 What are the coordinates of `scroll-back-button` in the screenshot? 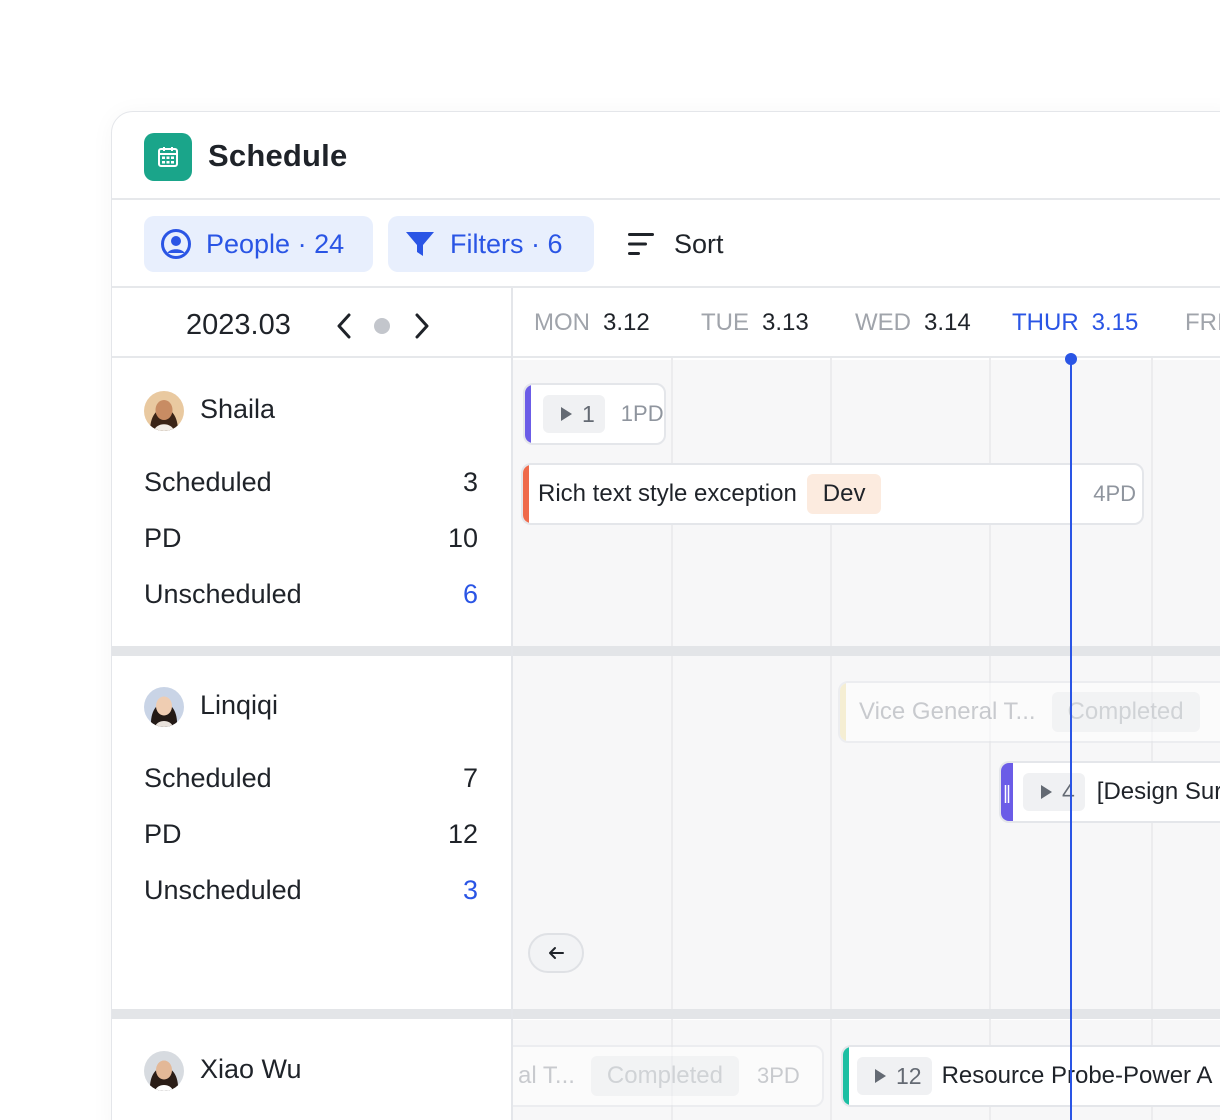 It's located at (556, 953).